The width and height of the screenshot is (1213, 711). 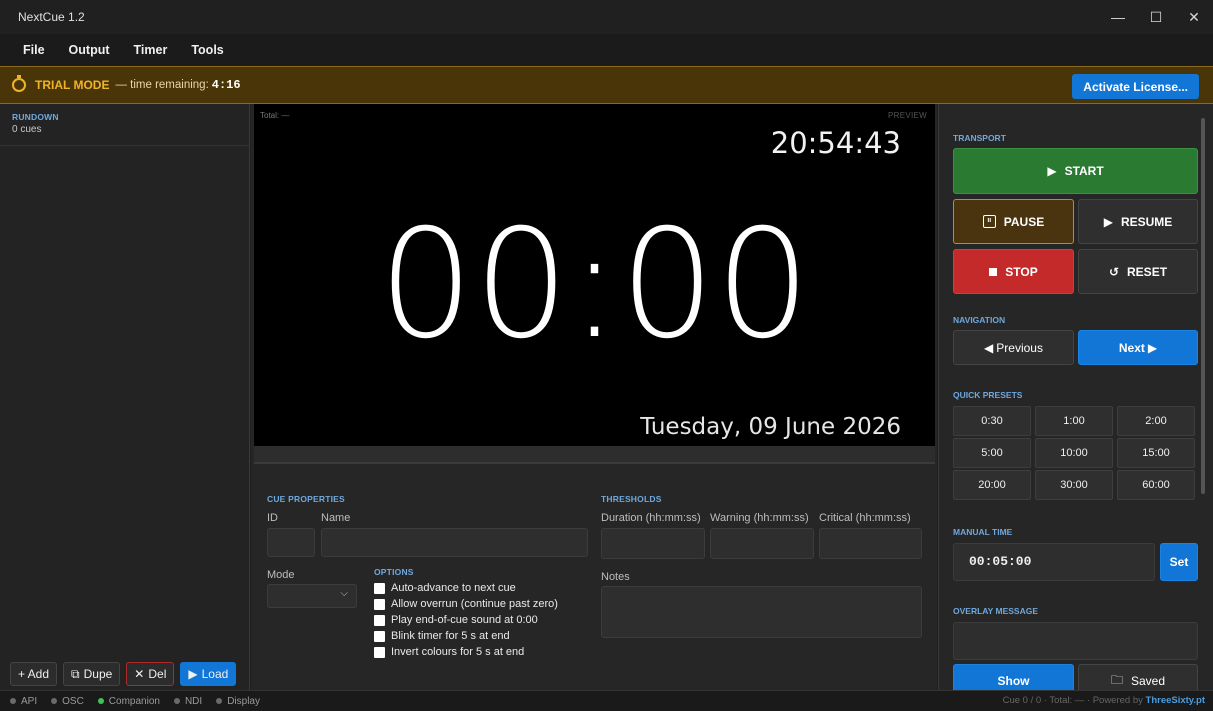 I want to click on resume-button: ▶ RESUME, so click(x=1138, y=221).